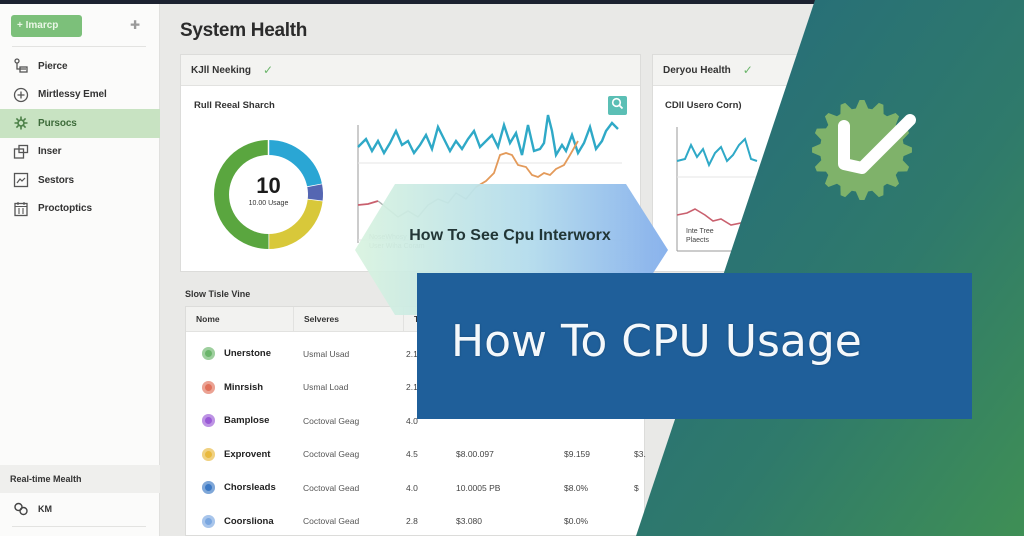  I want to click on sidebar-item-label: KM, so click(45, 509).